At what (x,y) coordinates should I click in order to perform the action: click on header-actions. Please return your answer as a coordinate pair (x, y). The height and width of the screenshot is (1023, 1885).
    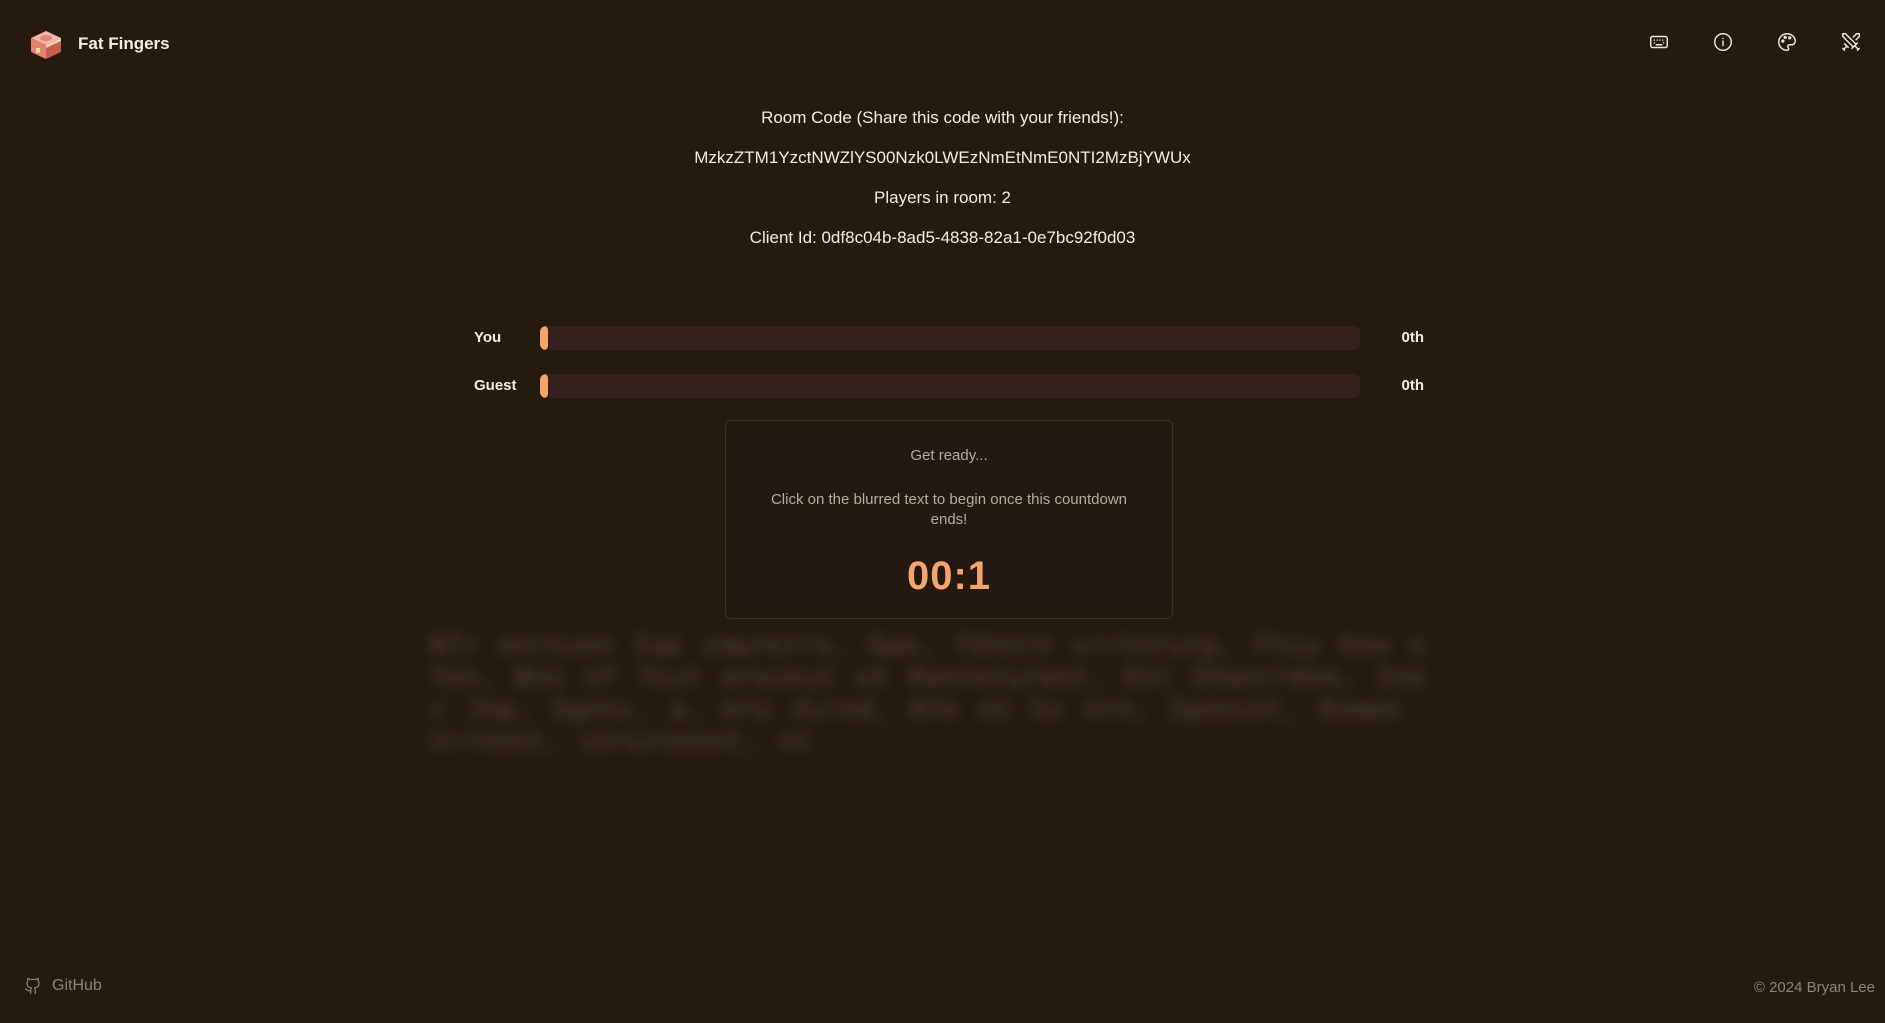
    Looking at the image, I should click on (1765, 42).